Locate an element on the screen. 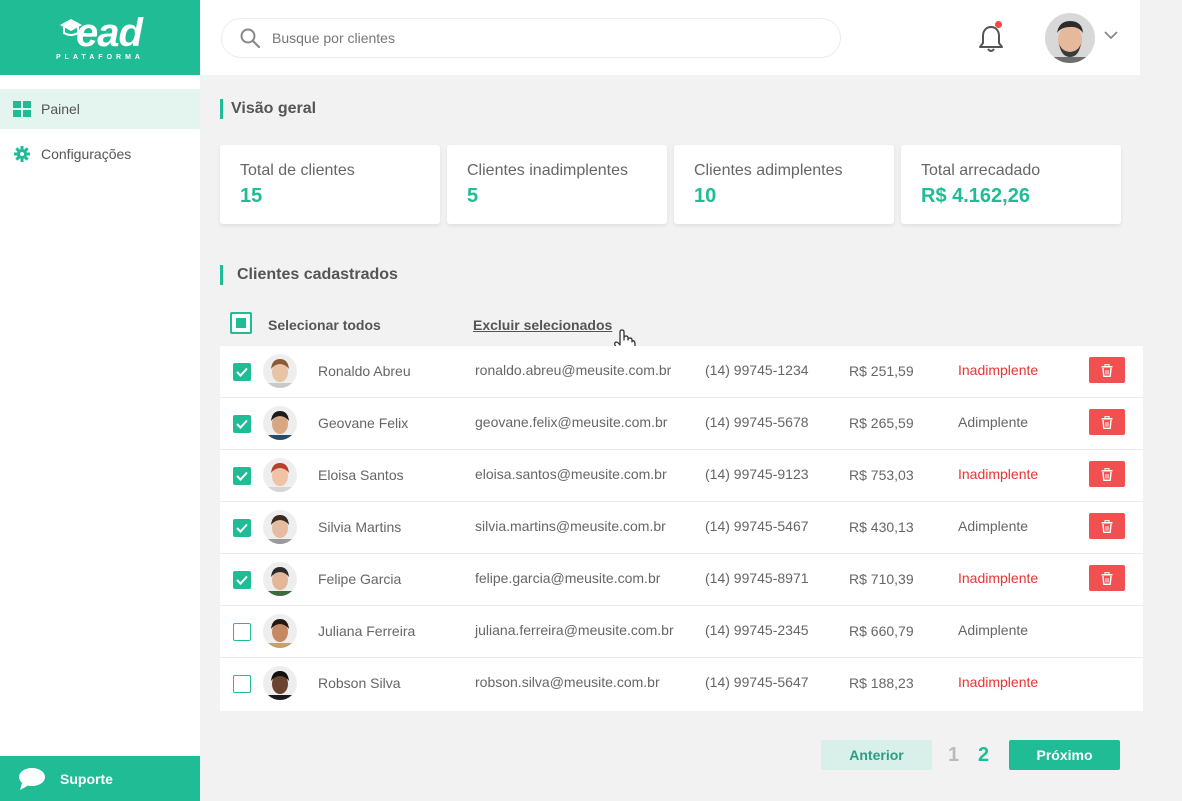 Image resolution: width=1182 pixels, height=801 pixels. client-name: Eloisa Santos is located at coordinates (361, 475).